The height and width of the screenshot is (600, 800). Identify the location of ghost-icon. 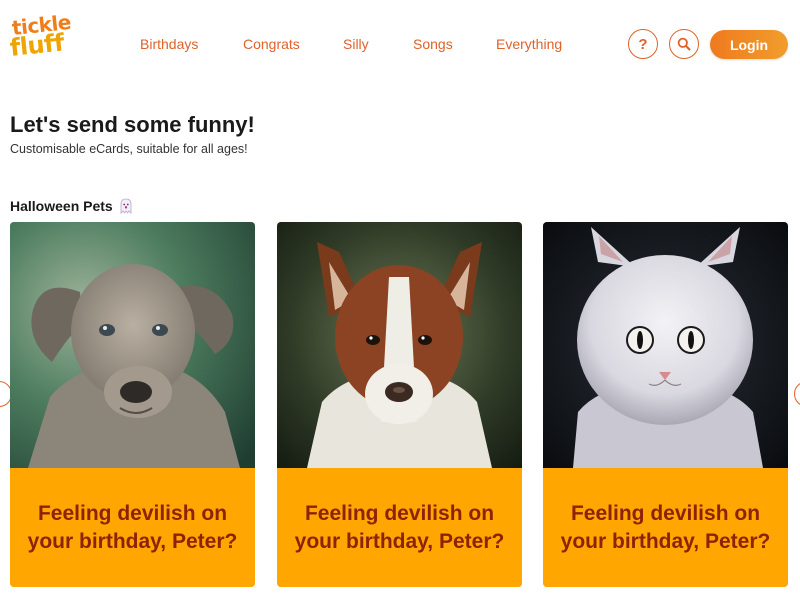
(126, 206).